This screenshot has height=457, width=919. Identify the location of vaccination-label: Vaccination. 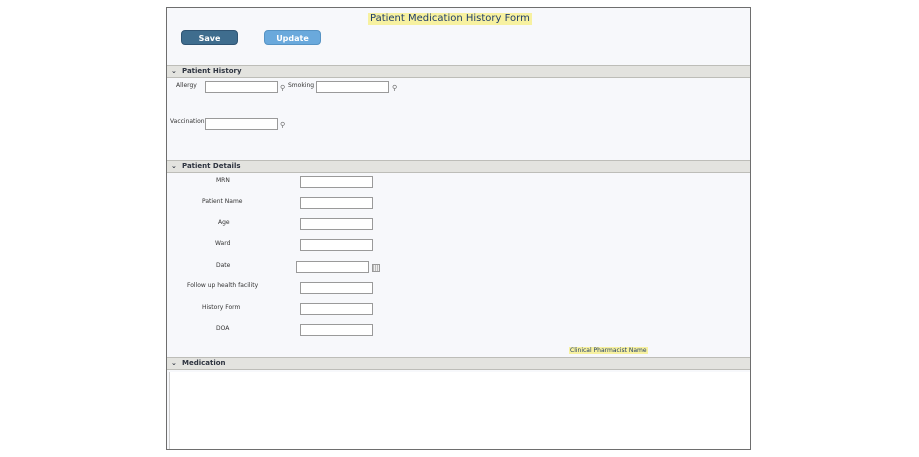
(187, 121).